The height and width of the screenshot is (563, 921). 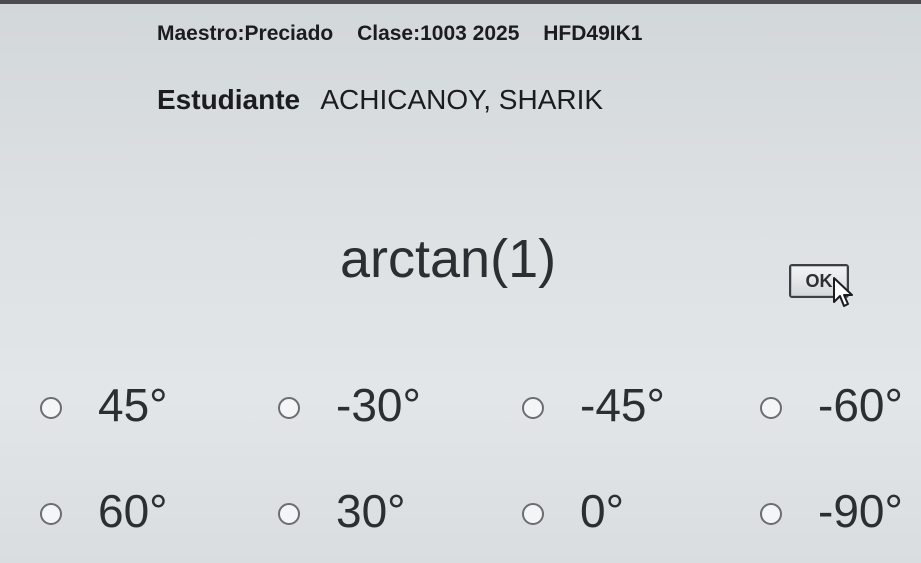 What do you see at coordinates (860, 405) in the screenshot?
I see `option-label: -60°` at bounding box center [860, 405].